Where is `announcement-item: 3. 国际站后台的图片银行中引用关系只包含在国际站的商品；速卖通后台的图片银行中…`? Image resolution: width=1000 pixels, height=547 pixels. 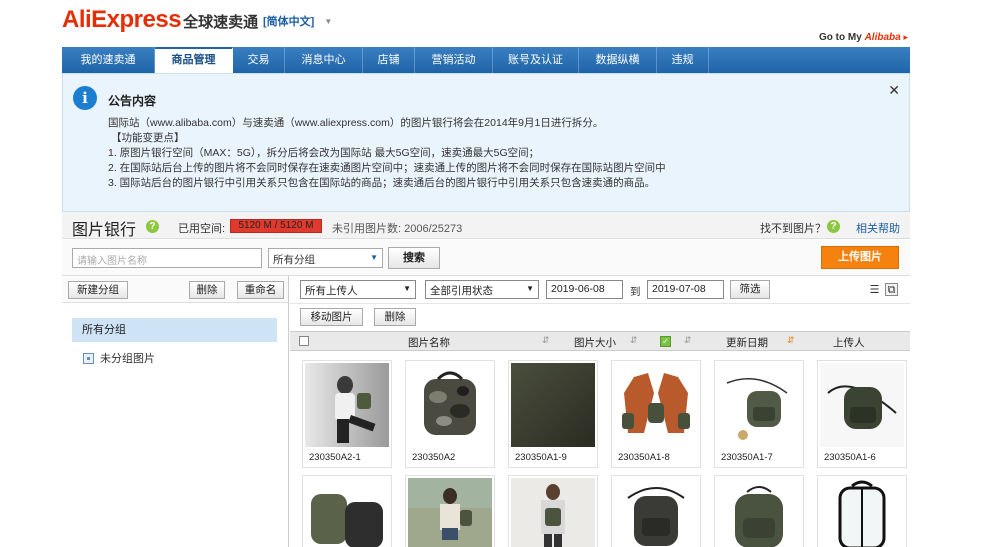
announcement-item: 3. 国际站后台的图片银行中引用关系只包含在国际站的商品；速卖通后台的图片银行中… is located at coordinates (382, 183).